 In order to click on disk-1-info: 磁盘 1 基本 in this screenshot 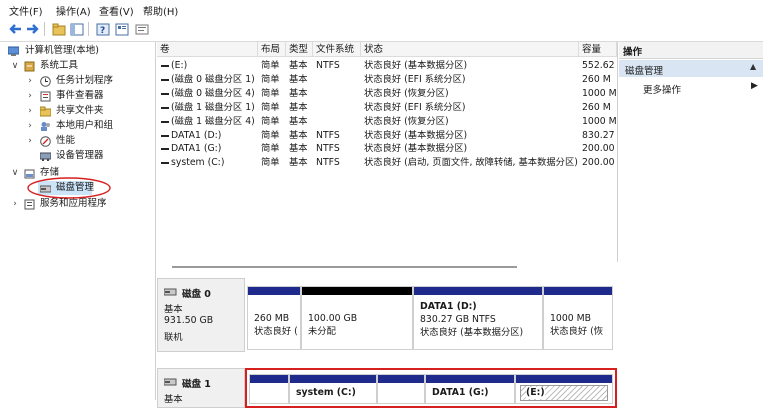, I will do `click(201, 388)`.